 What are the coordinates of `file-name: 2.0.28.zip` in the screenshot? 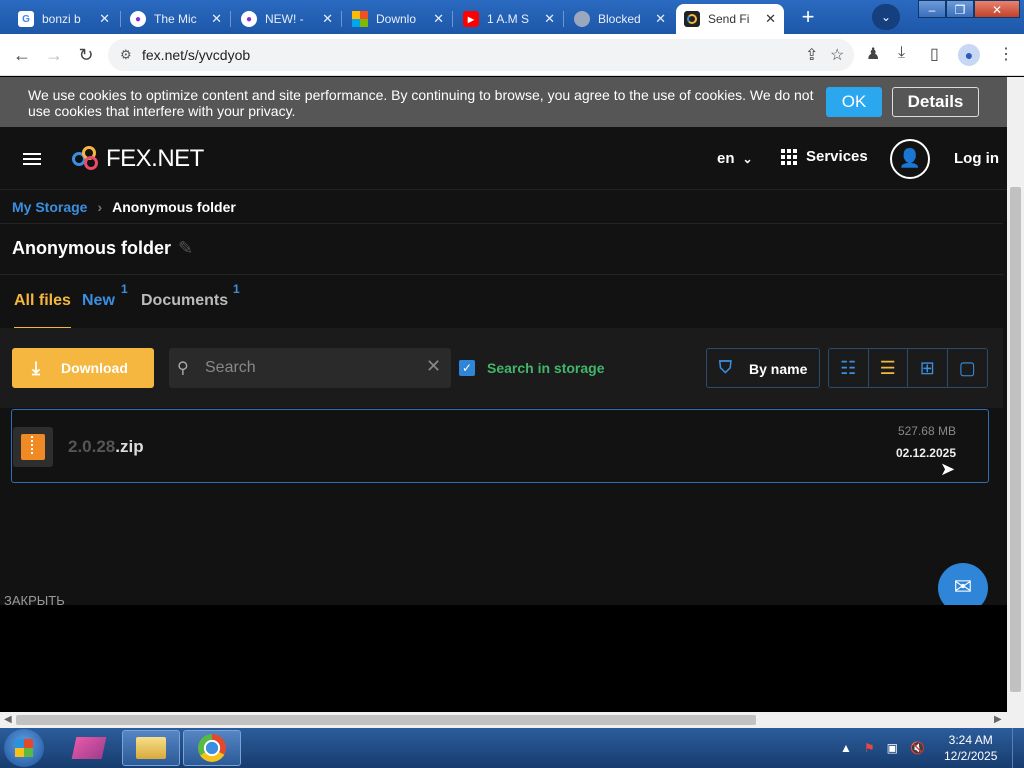 It's located at (106, 447).